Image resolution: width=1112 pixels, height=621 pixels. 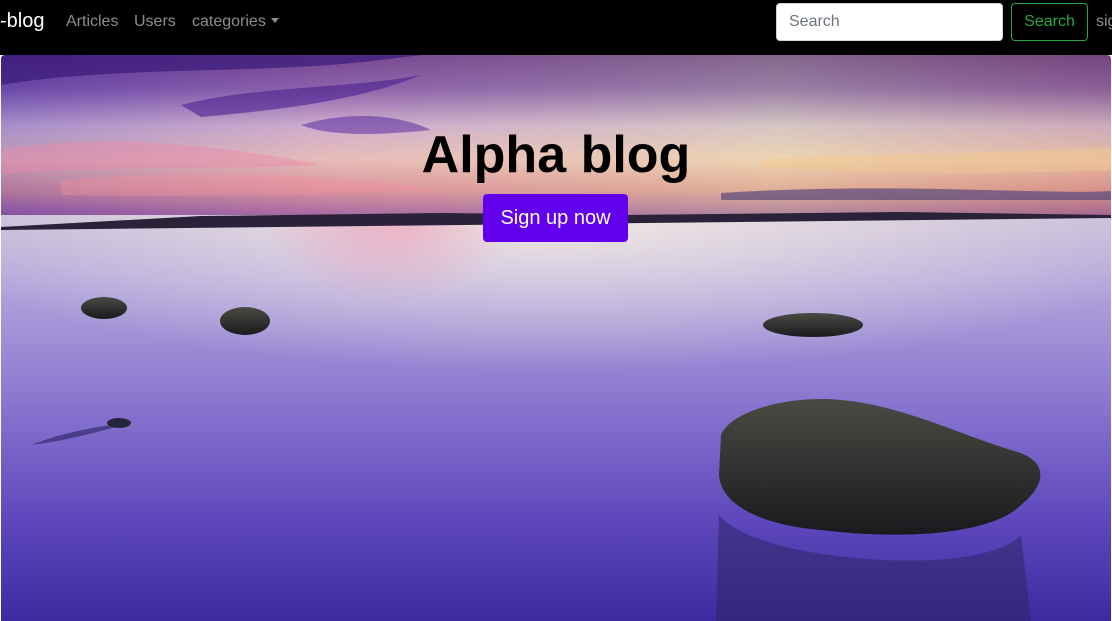 I want to click on caret-down-icon, so click(x=274, y=20).